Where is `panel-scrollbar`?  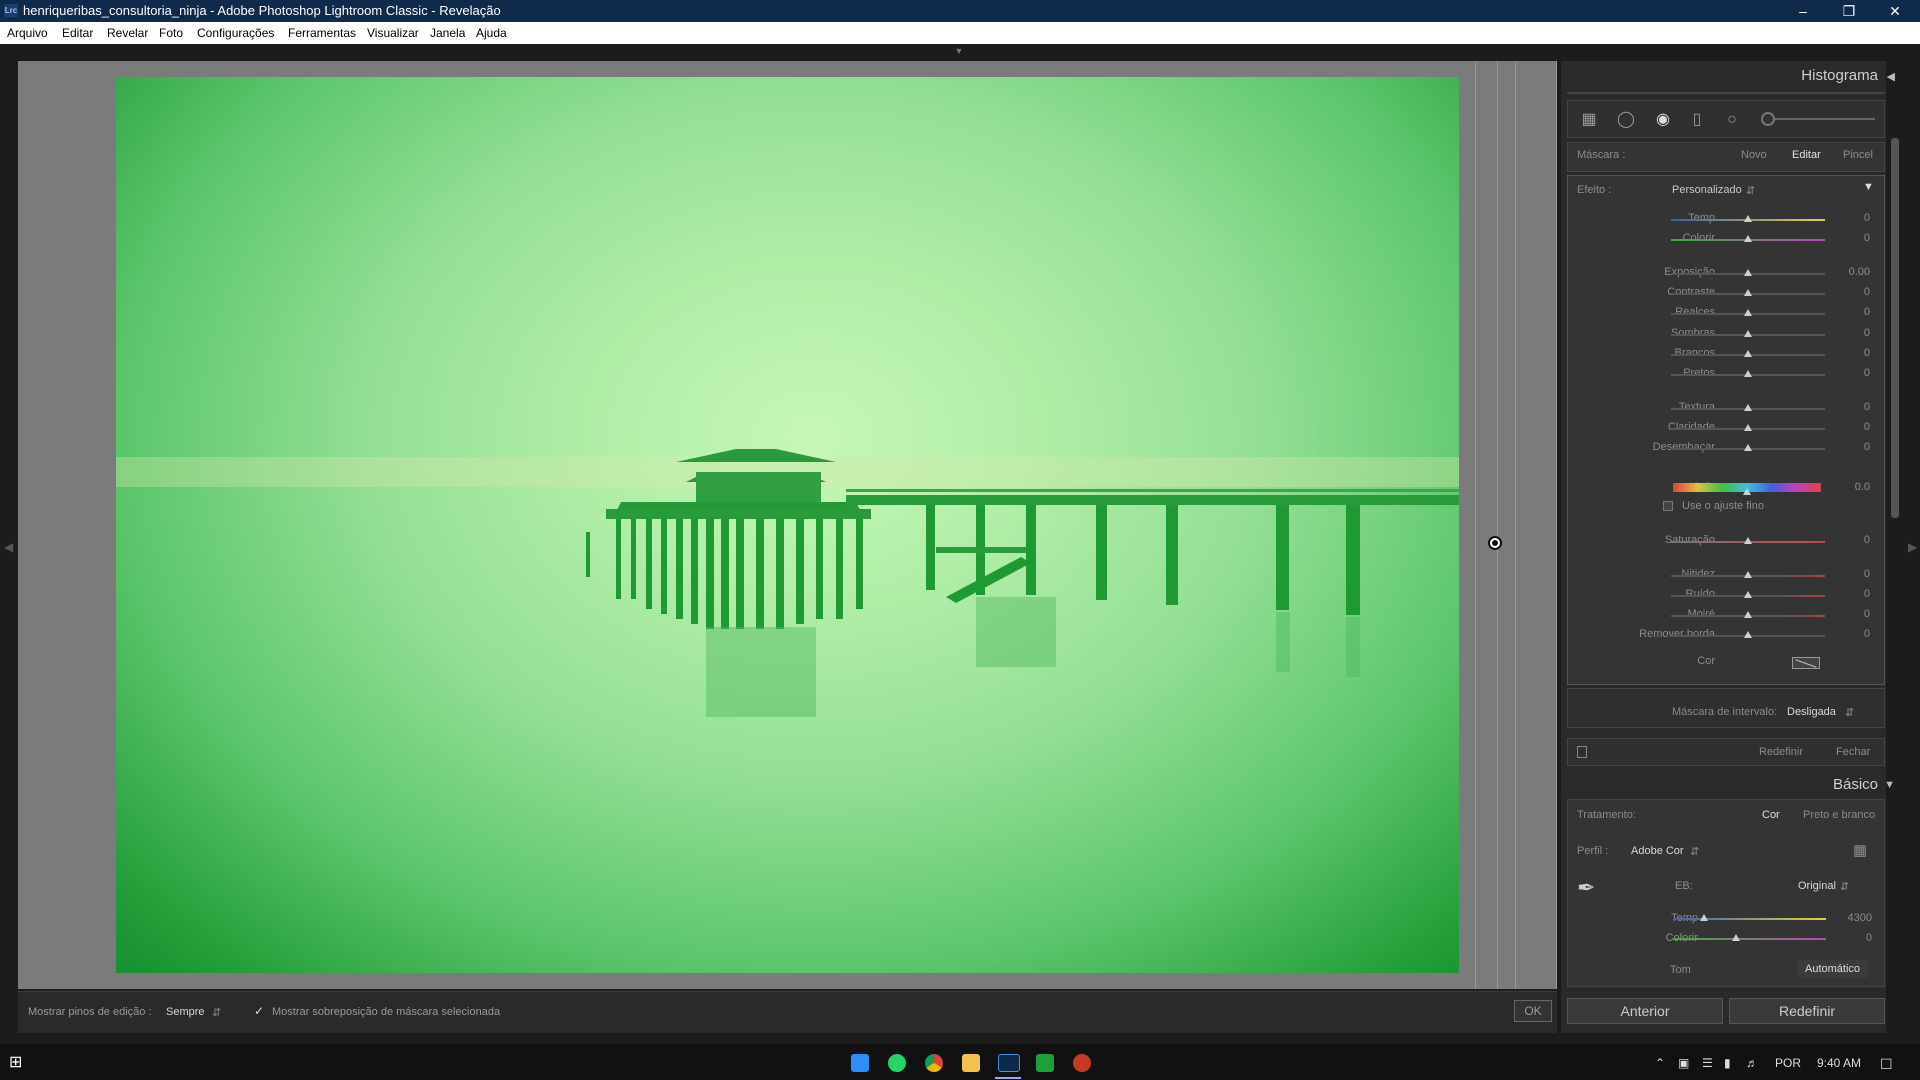
panel-scrollbar is located at coordinates (1895, 328).